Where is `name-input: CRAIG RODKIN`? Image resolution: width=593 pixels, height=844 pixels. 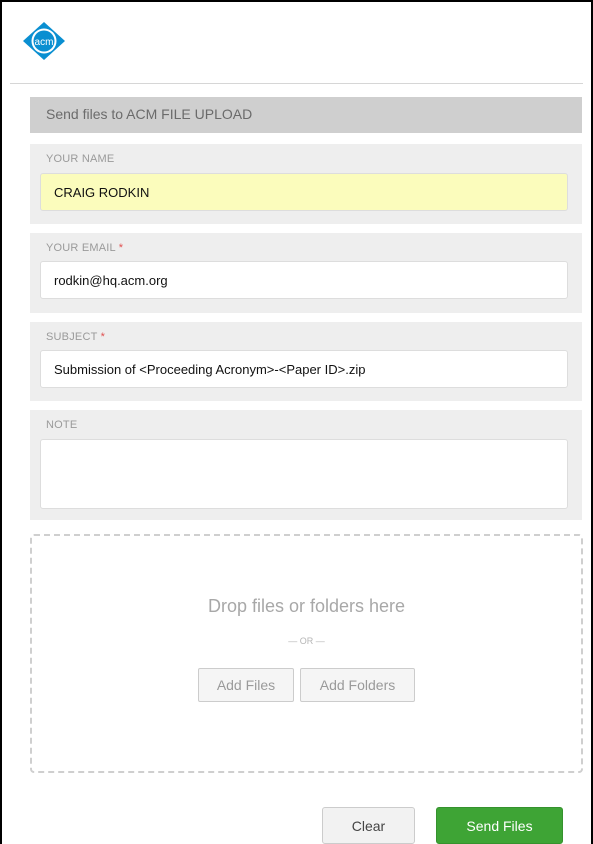 name-input: CRAIG RODKIN is located at coordinates (304, 192).